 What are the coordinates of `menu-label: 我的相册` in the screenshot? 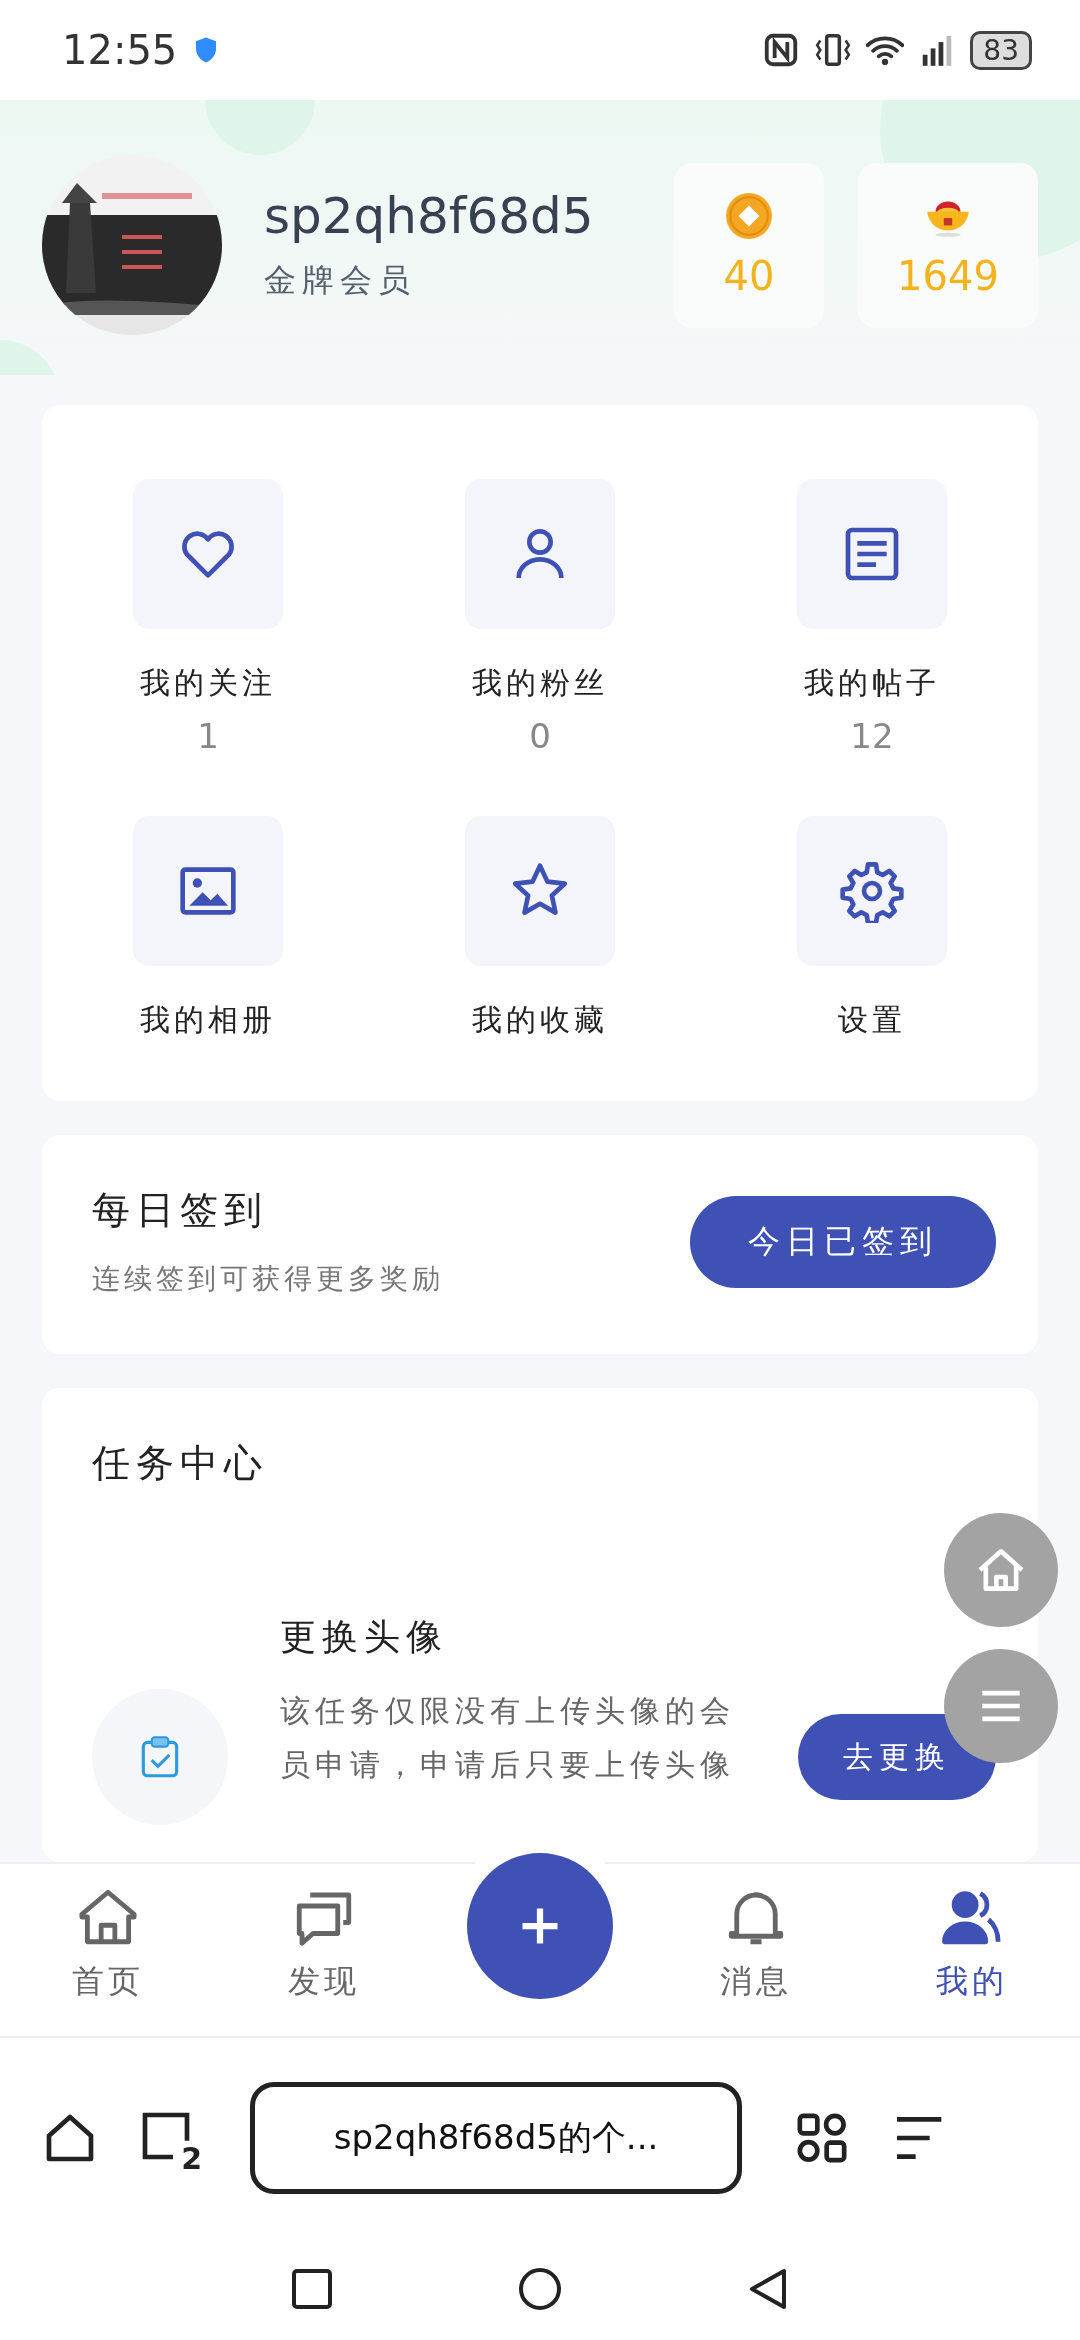 It's located at (208, 1020).